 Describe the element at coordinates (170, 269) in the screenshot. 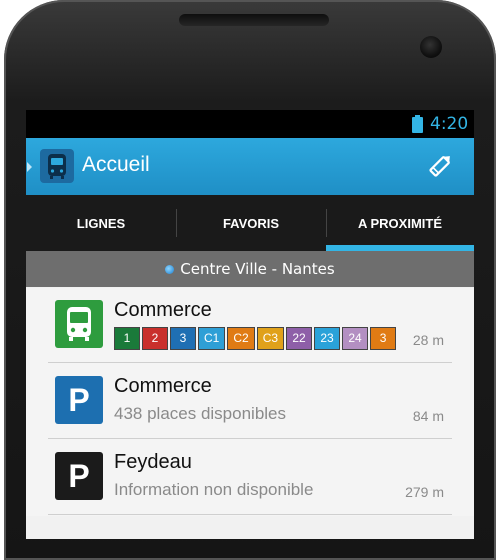

I see `location-dot-icon` at that location.